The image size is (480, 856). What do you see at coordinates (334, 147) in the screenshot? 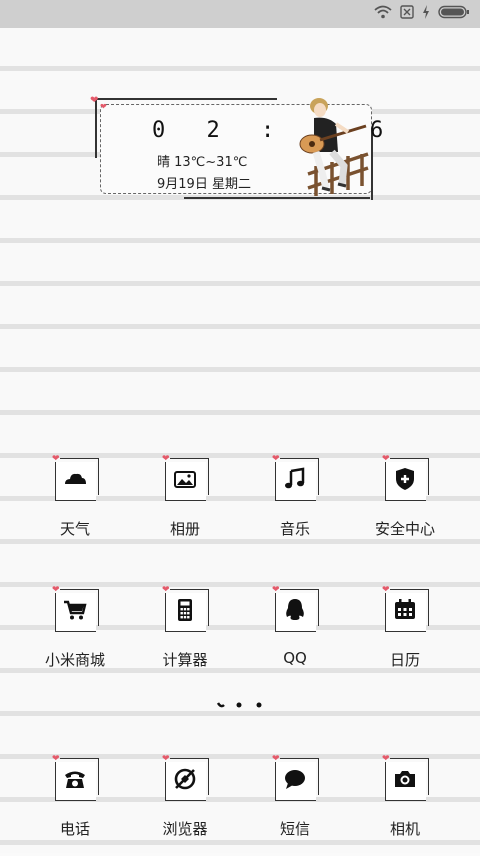
I see `guitar-player-illustration` at bounding box center [334, 147].